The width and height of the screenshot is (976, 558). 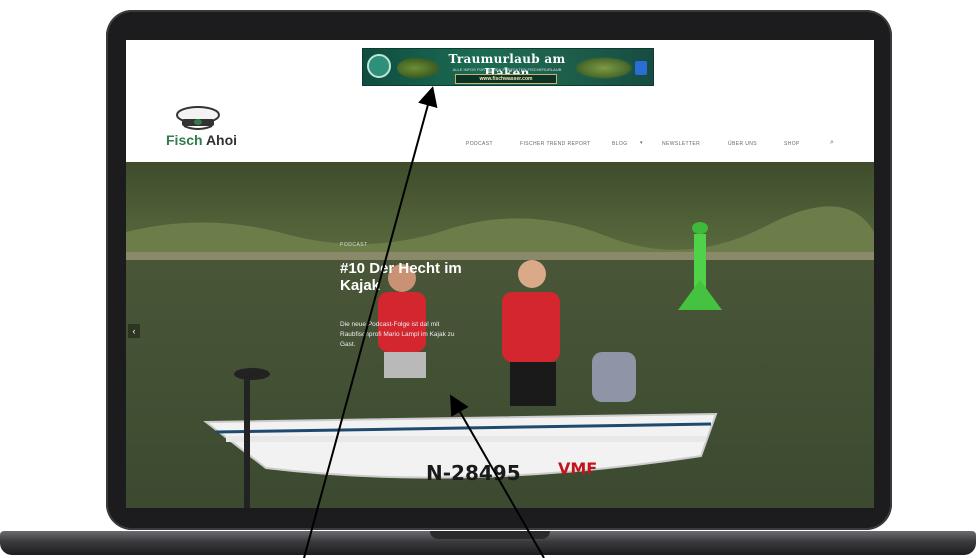 What do you see at coordinates (198, 118) in the screenshot?
I see `captain-hat-icon` at bounding box center [198, 118].